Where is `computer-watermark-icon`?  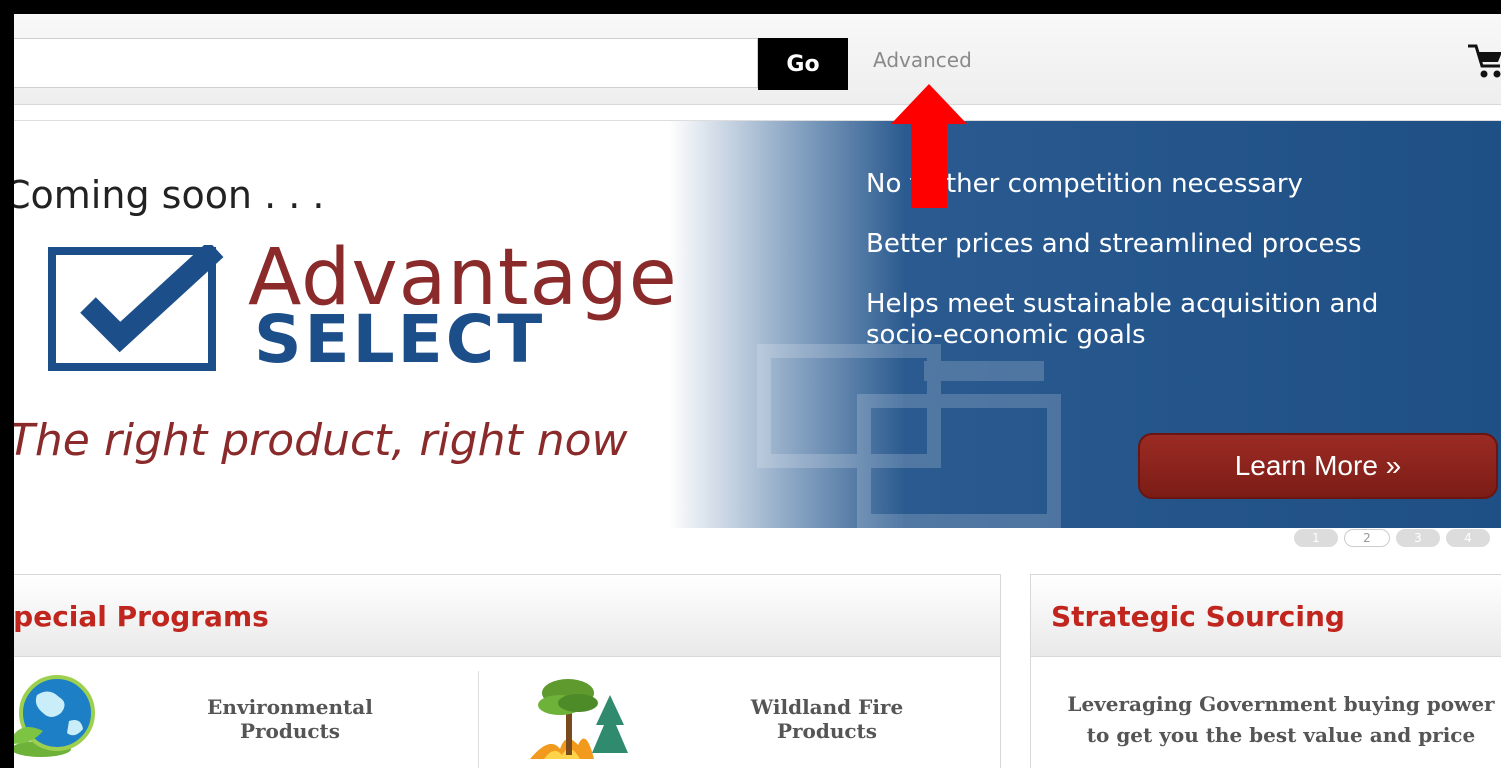 computer-watermark-icon is located at coordinates (909, 436).